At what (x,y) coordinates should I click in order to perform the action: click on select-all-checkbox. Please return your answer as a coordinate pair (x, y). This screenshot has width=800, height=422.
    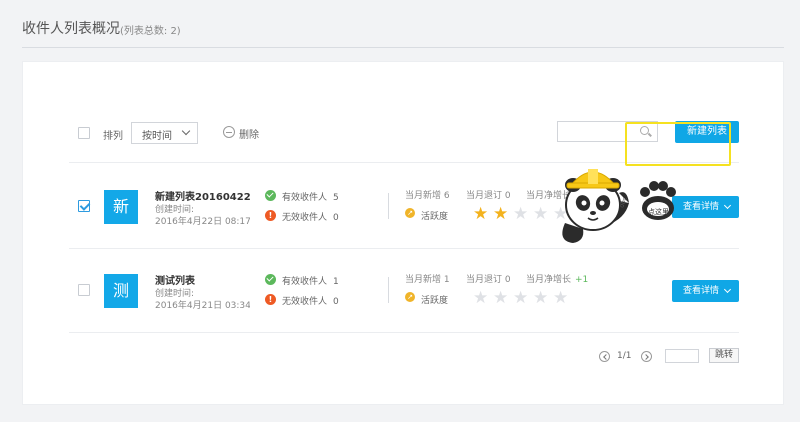
    Looking at the image, I should click on (84, 133).